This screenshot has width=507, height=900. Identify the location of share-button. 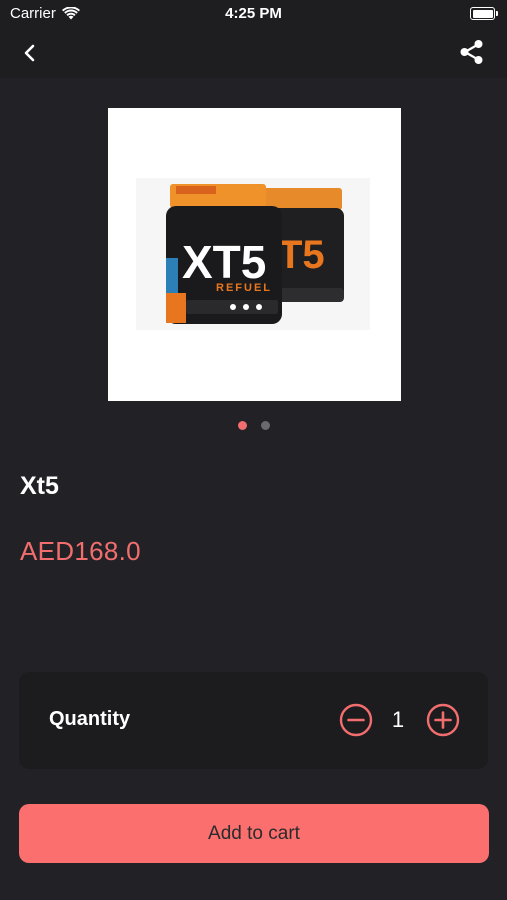
(472, 52).